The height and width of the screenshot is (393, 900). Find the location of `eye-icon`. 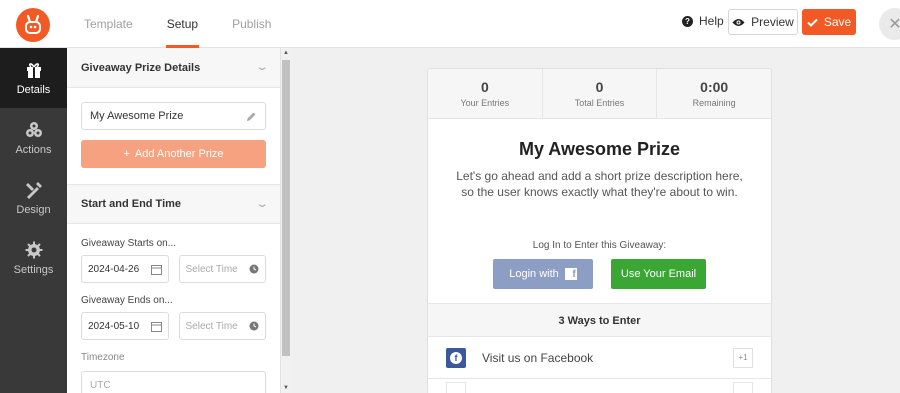

eye-icon is located at coordinates (738, 22).